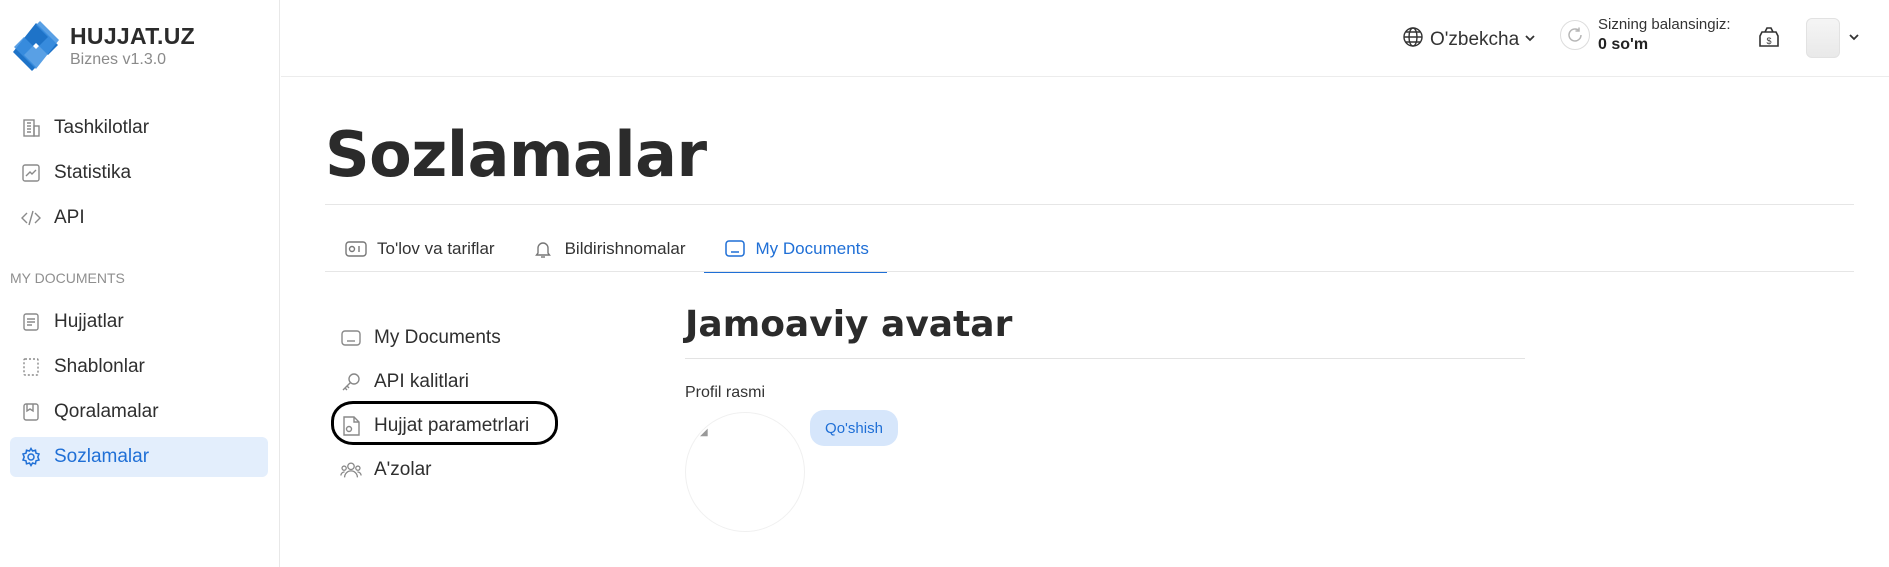 The width and height of the screenshot is (1889, 567). I want to click on sidebar-item-hujjatlar: Hujjatlar, so click(139, 322).